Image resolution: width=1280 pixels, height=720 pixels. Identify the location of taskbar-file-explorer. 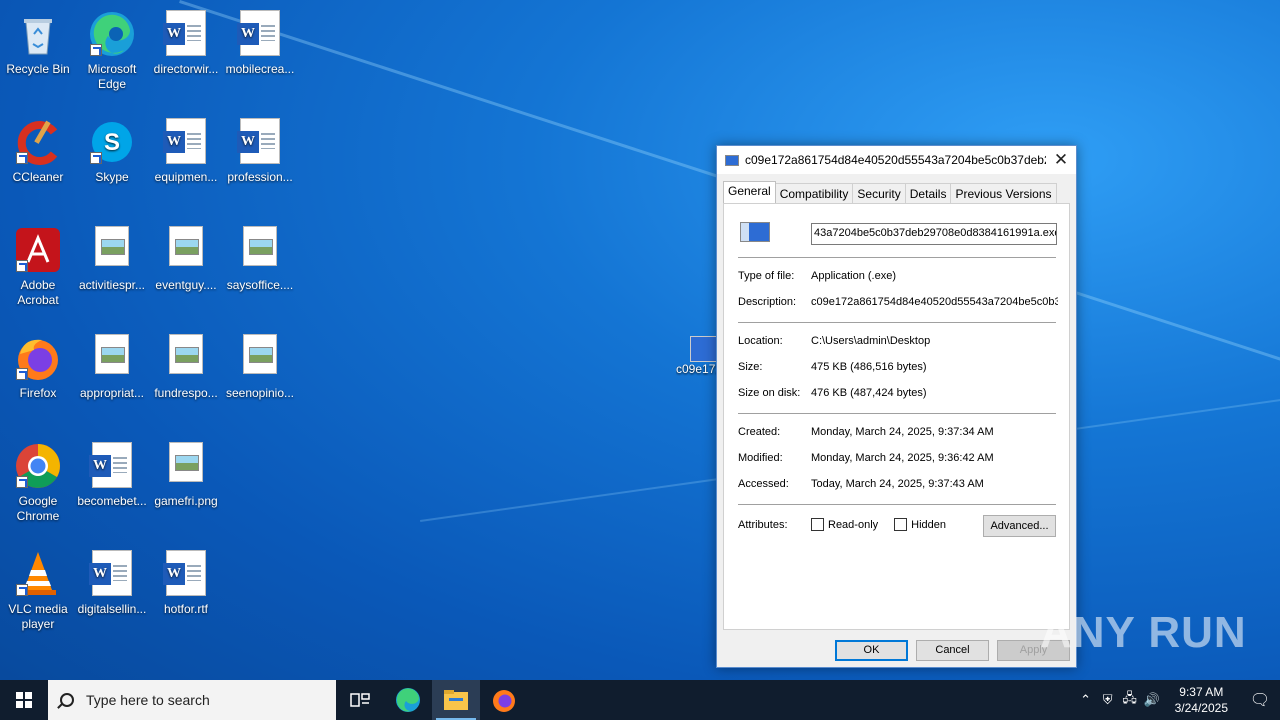
(456, 700).